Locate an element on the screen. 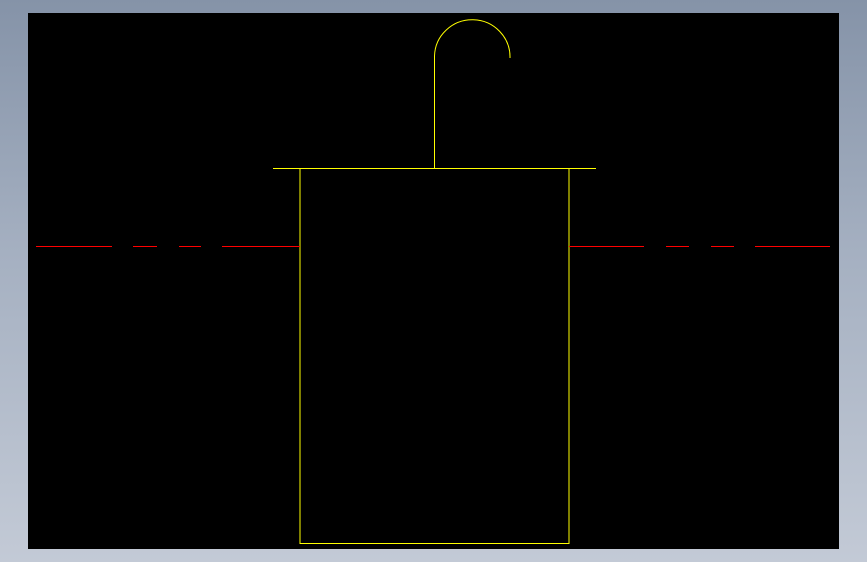 Image resolution: width=867 pixels, height=562 pixels. hook-arc is located at coordinates (472, 39).